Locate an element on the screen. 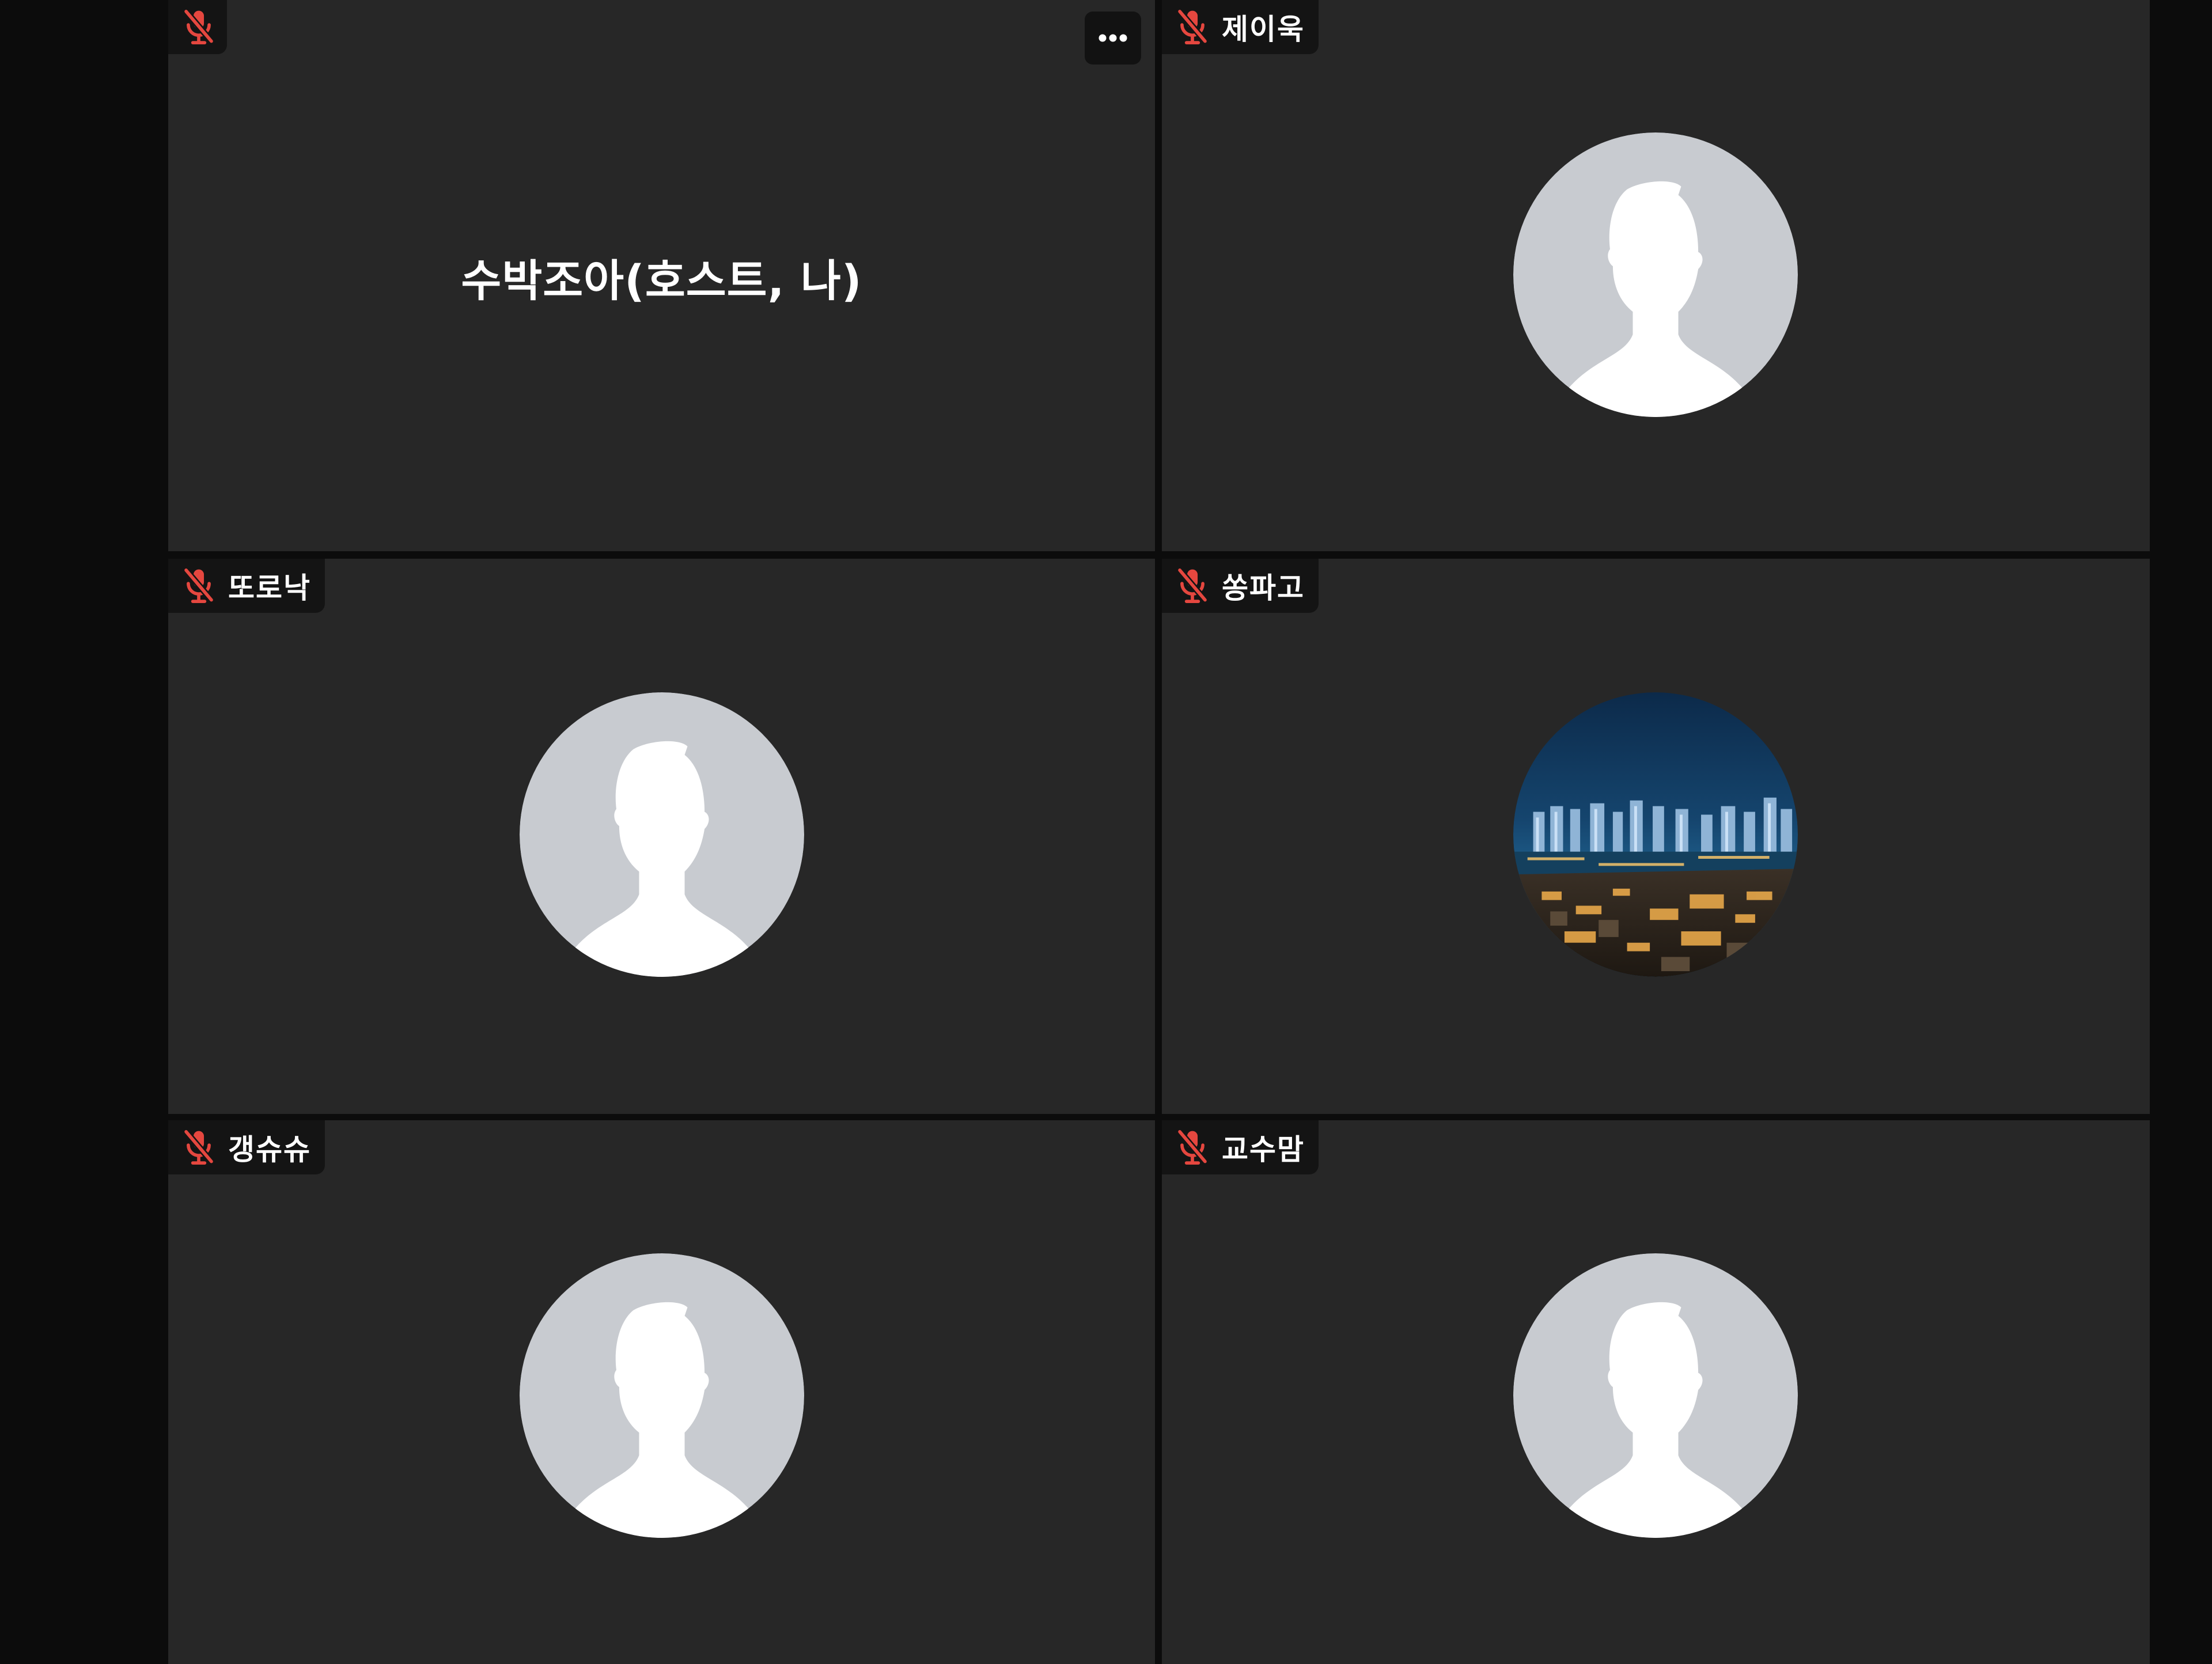 This screenshot has width=2212, height=1664. participant-tile: 또로낙 is located at coordinates (661, 836).